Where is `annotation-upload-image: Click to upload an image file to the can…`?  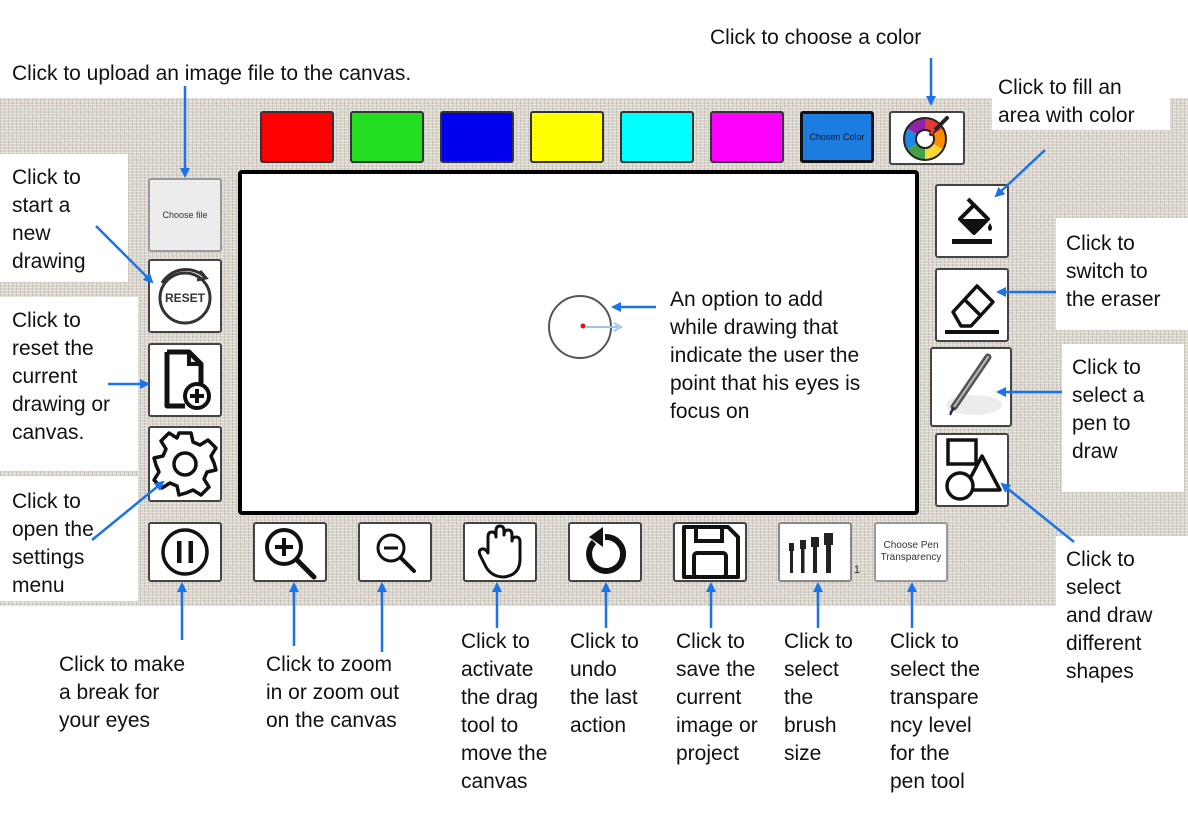
annotation-upload-image: Click to upload an image file to the can… is located at coordinates (212, 73).